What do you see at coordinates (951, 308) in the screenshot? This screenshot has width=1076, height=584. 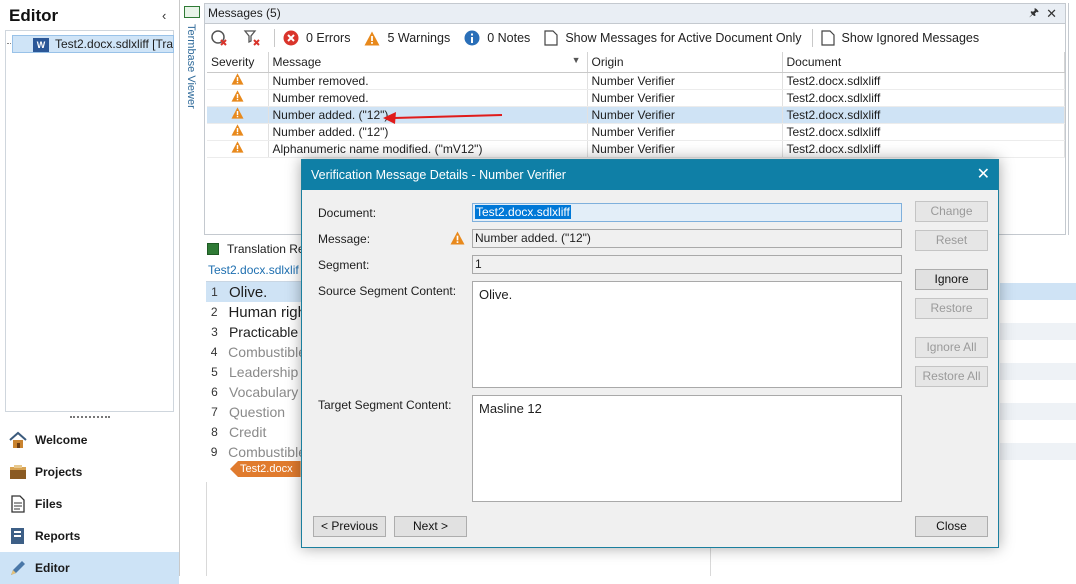 I see `restore-button: Restore` at bounding box center [951, 308].